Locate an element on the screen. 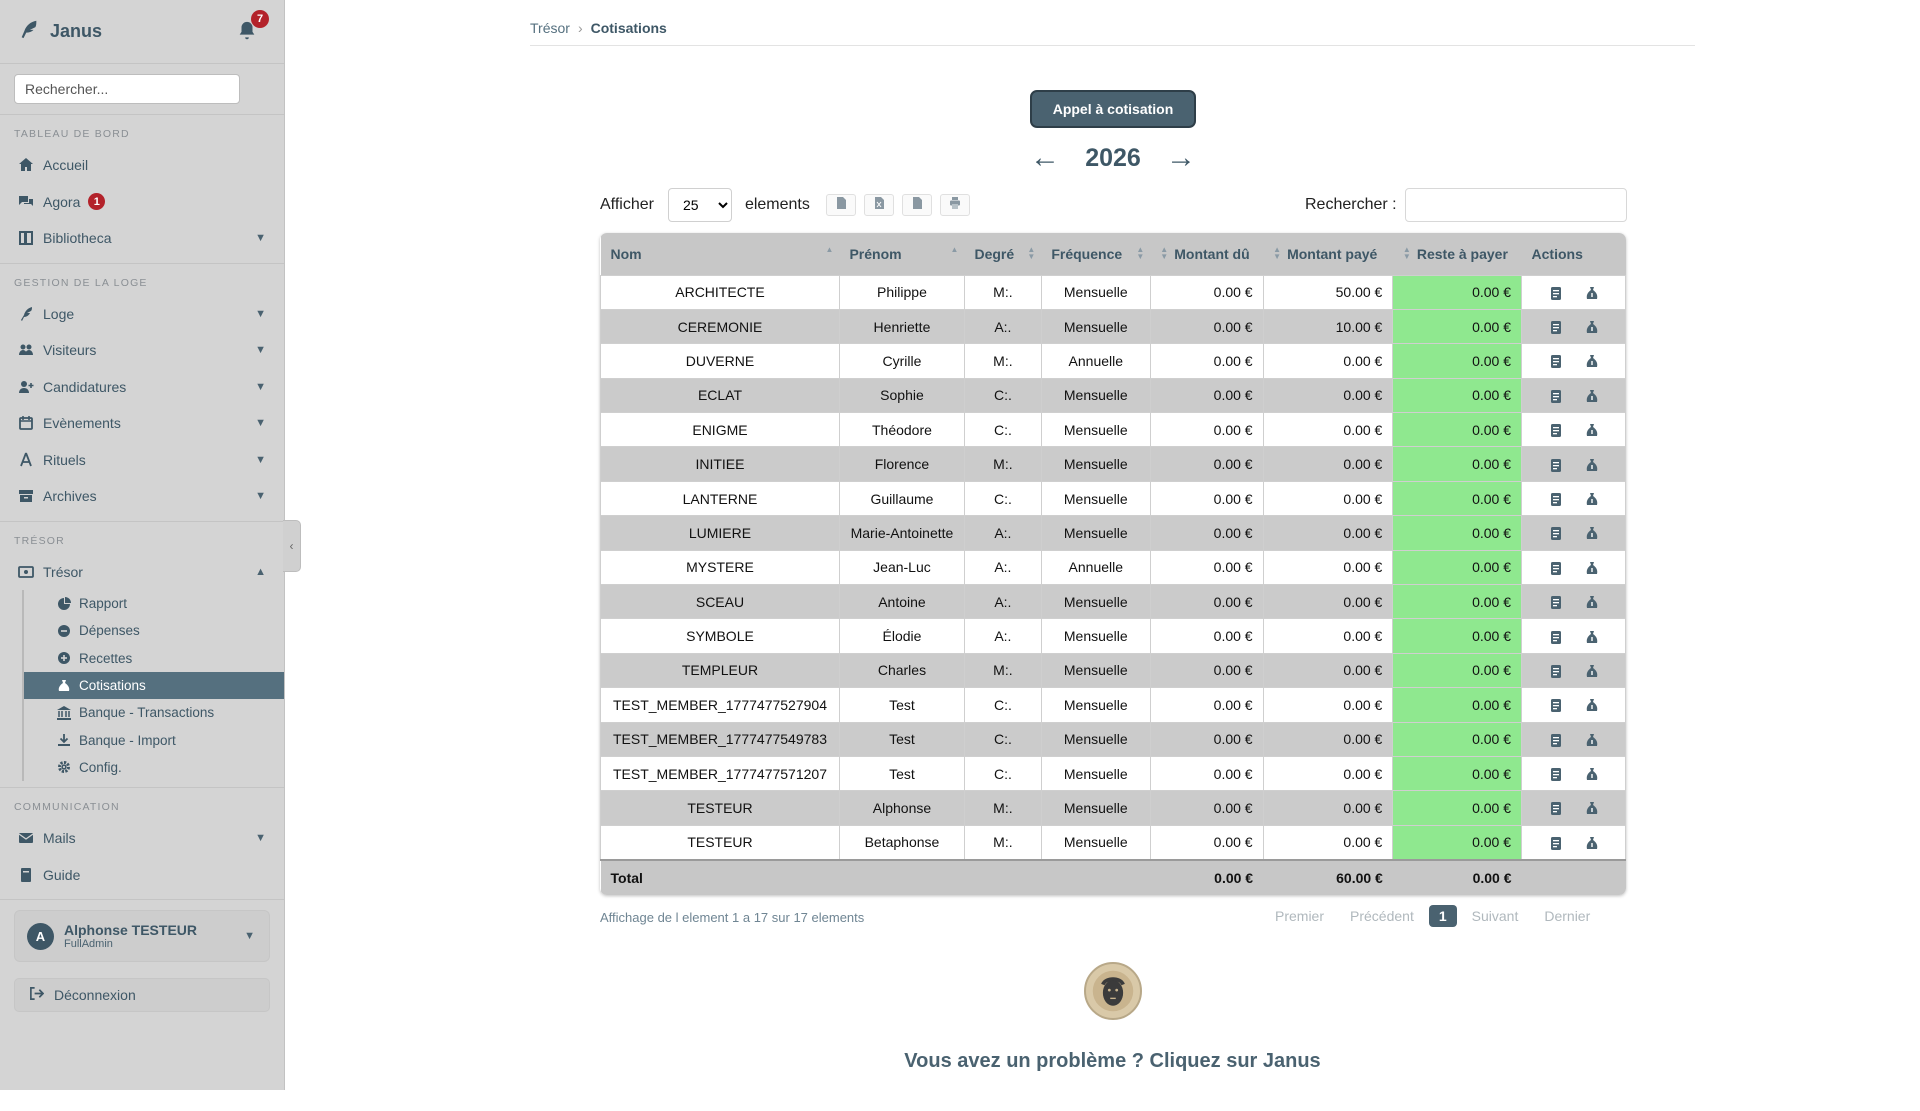 This screenshot has width=1920, height=1111. caret-down-icon: ▼ is located at coordinates (260, 238).